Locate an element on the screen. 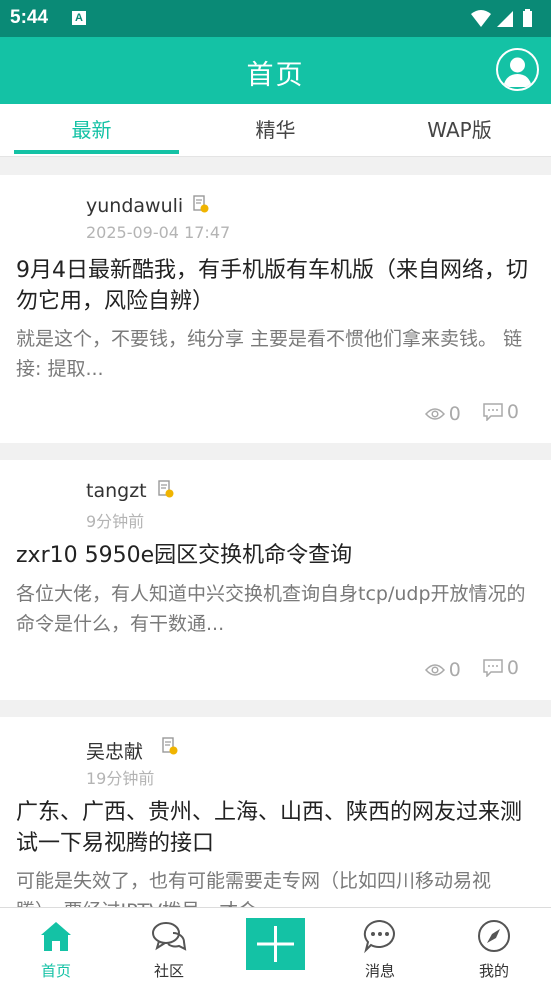 The width and height of the screenshot is (551, 981). user-icon is located at coordinates (517, 72).